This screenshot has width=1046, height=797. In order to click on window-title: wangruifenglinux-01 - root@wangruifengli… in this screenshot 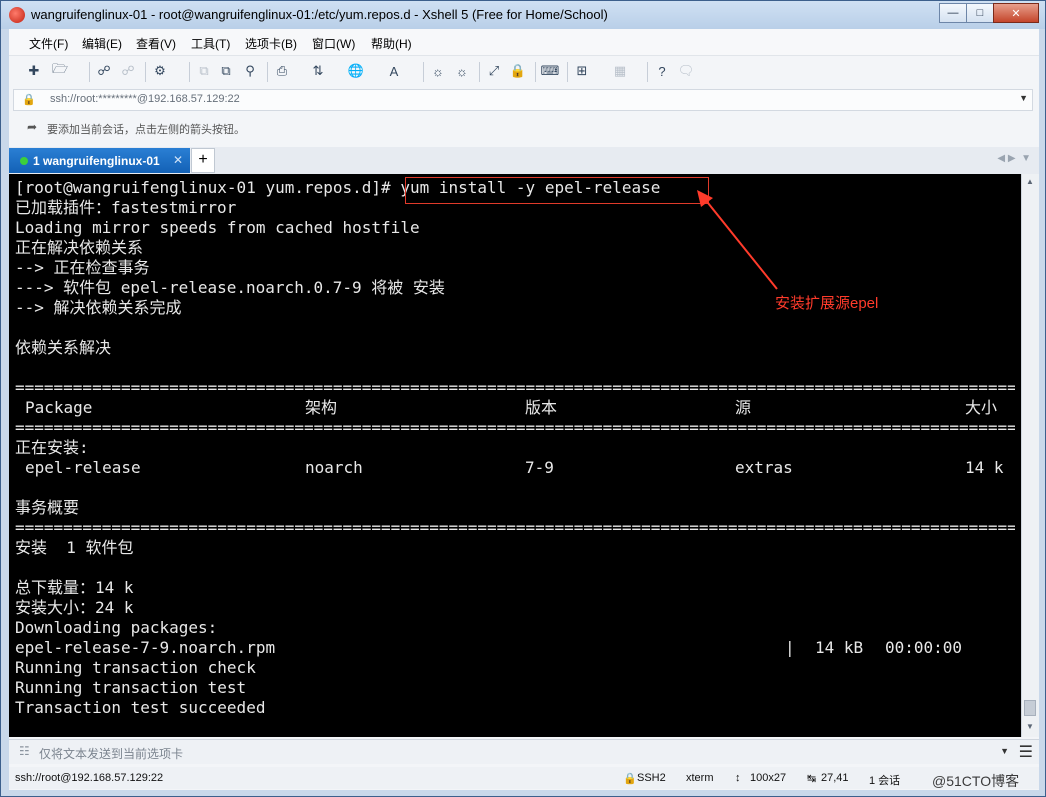, I will do `click(319, 14)`.